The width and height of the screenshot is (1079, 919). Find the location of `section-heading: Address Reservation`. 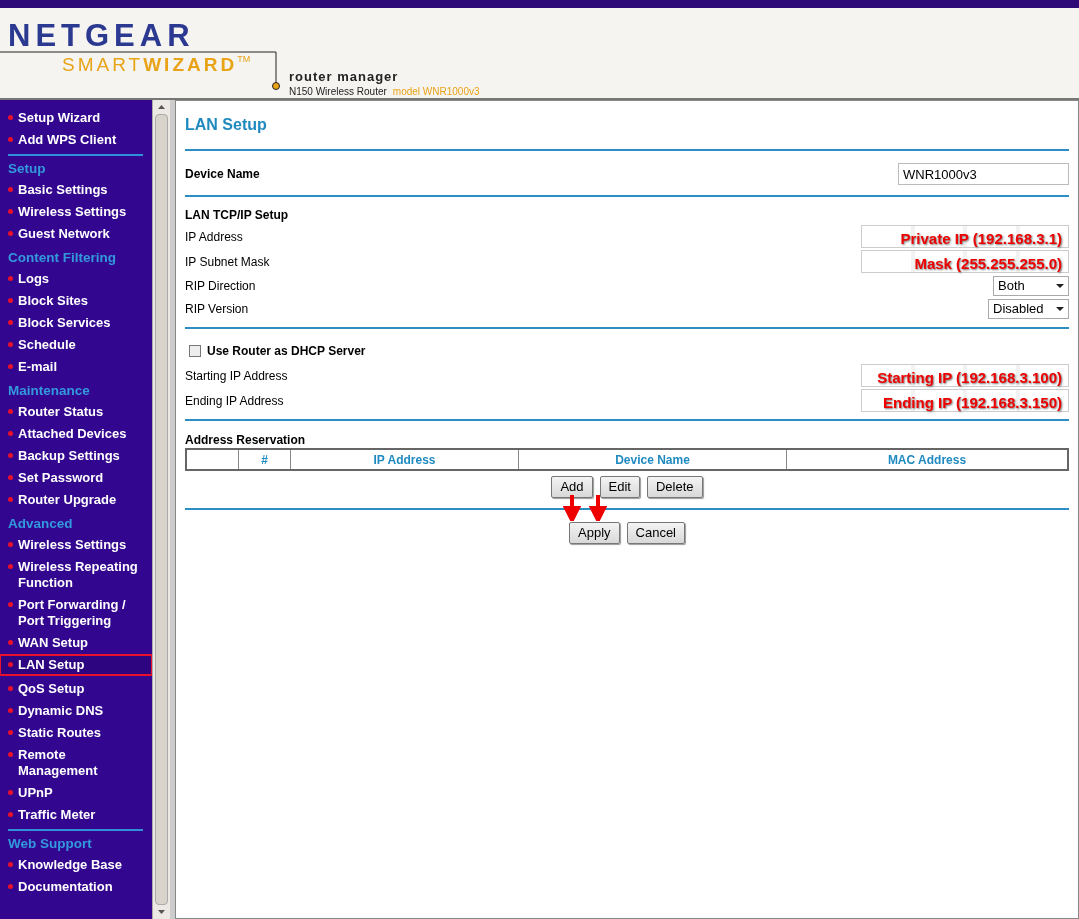

section-heading: Address Reservation is located at coordinates (246, 440).